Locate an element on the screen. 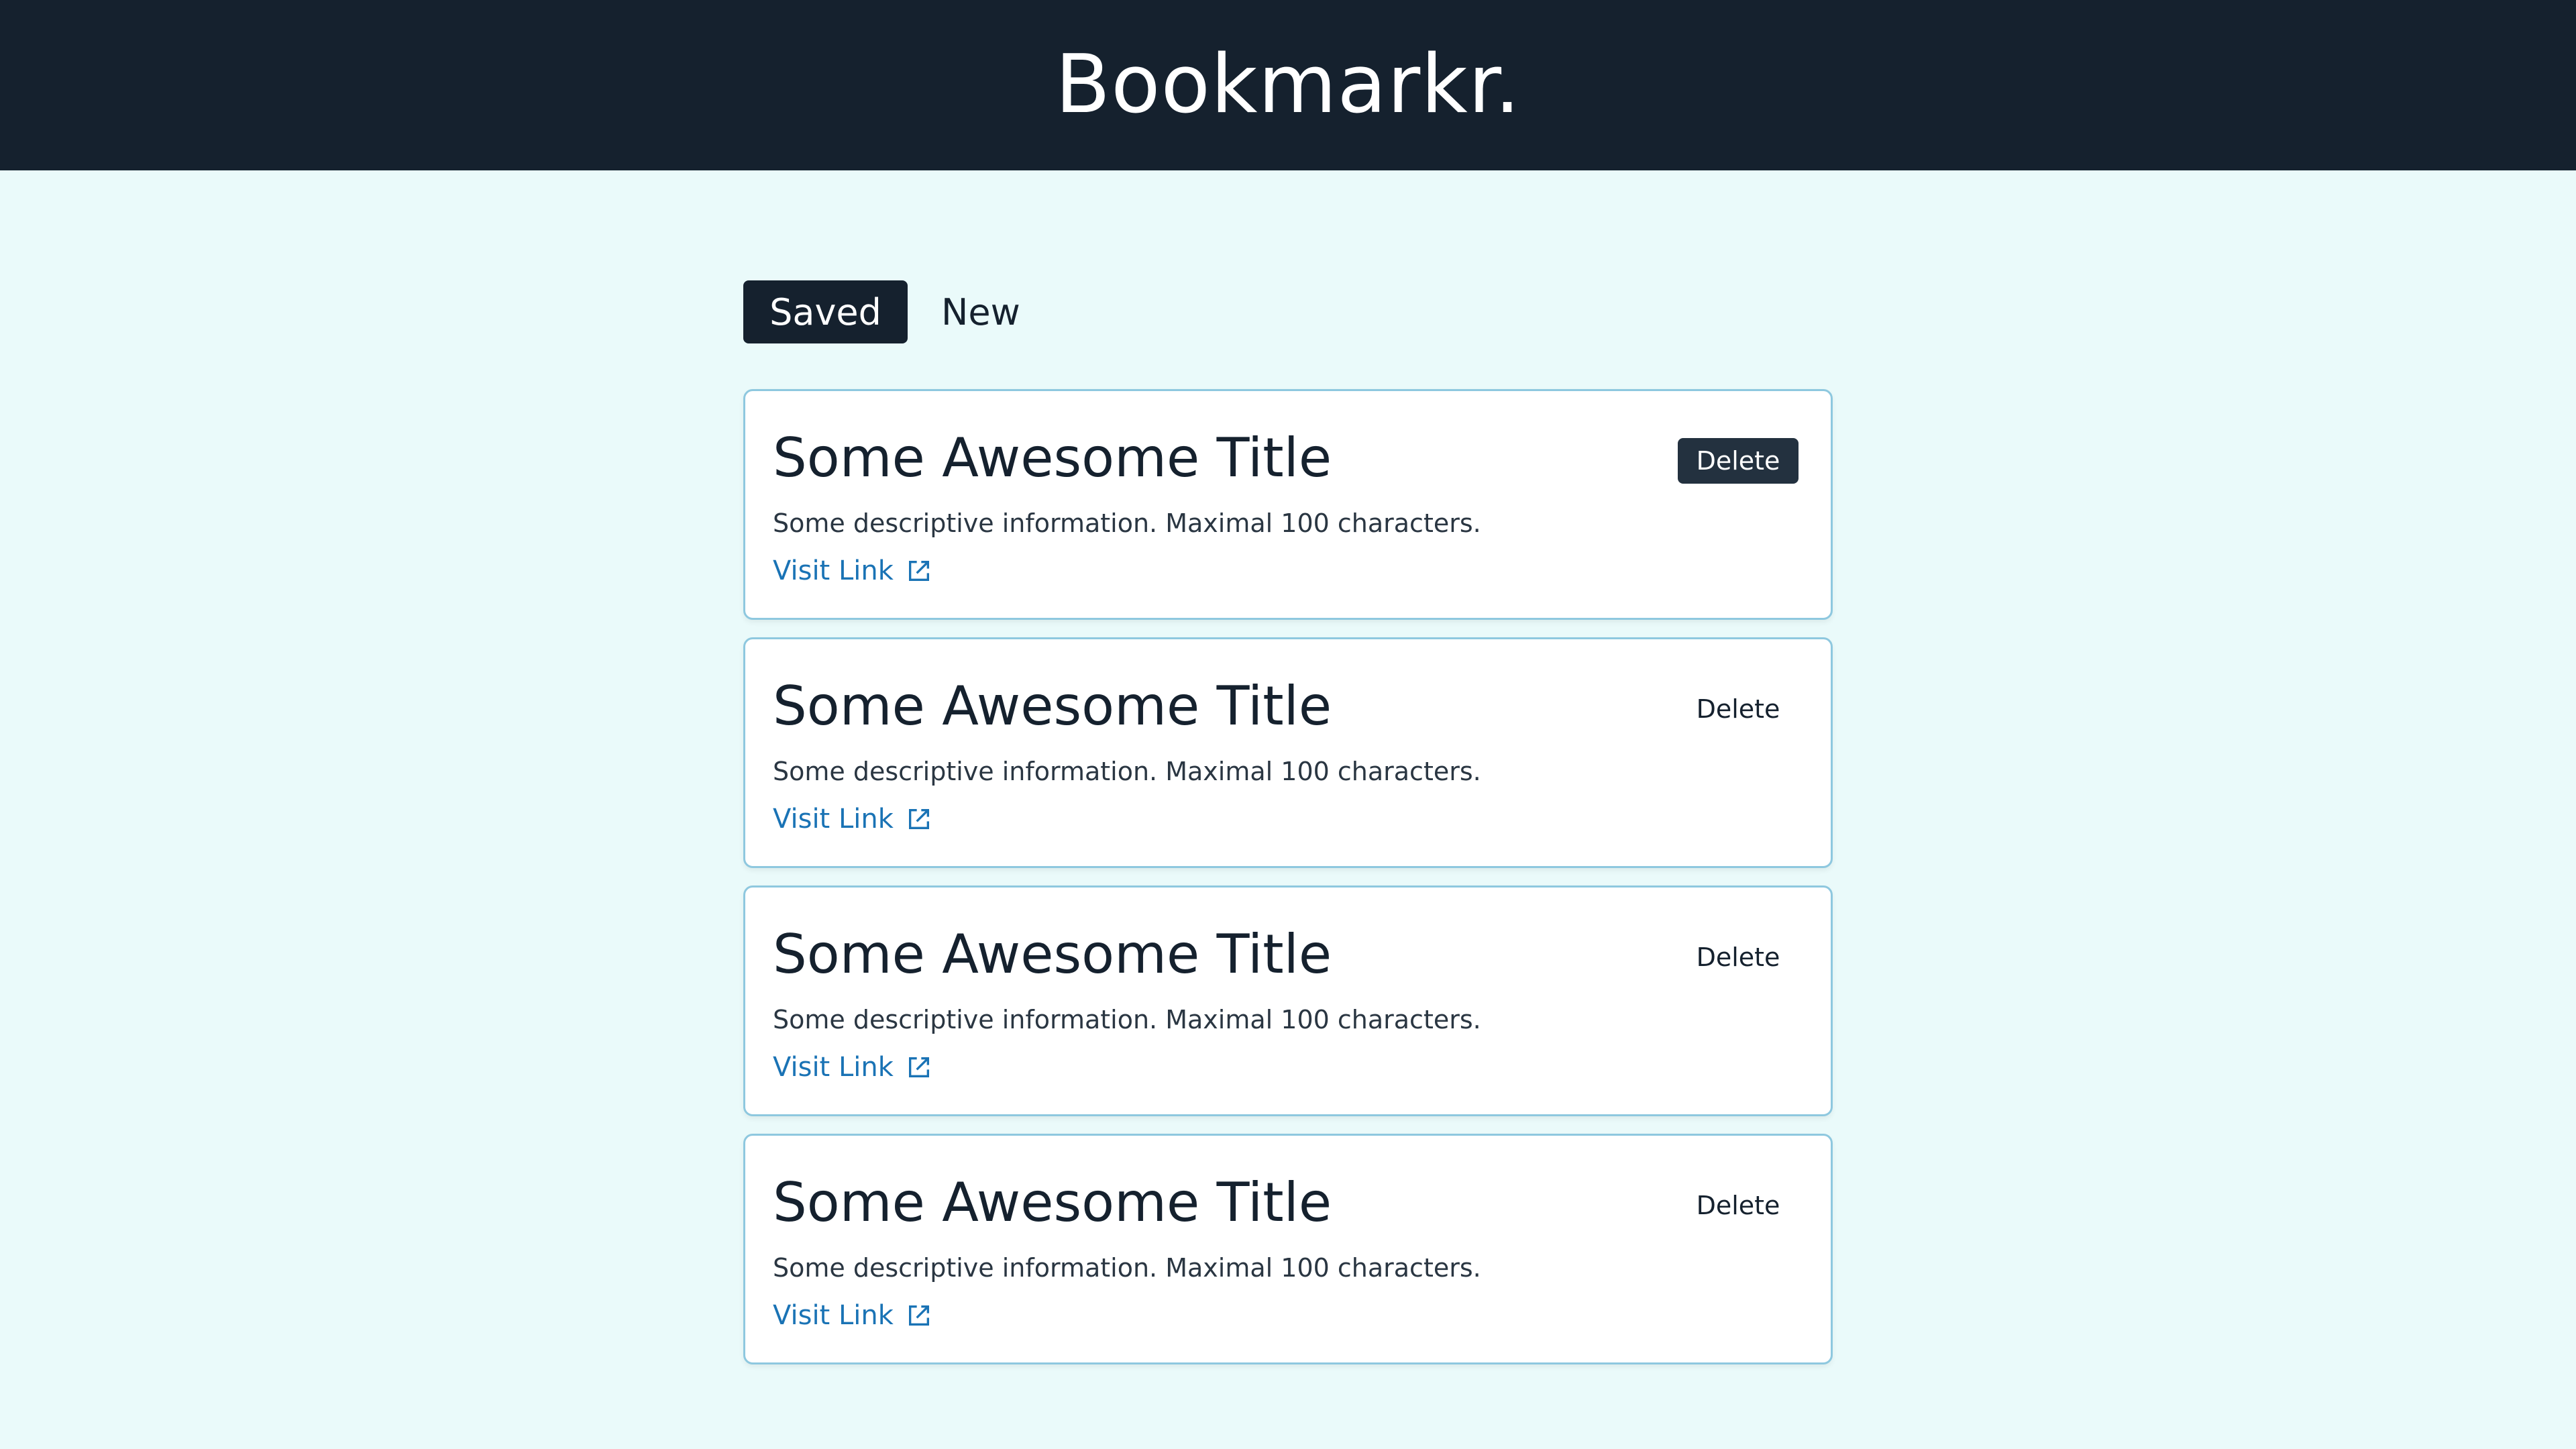  app-title: Bookmarkr. is located at coordinates (1288, 84).